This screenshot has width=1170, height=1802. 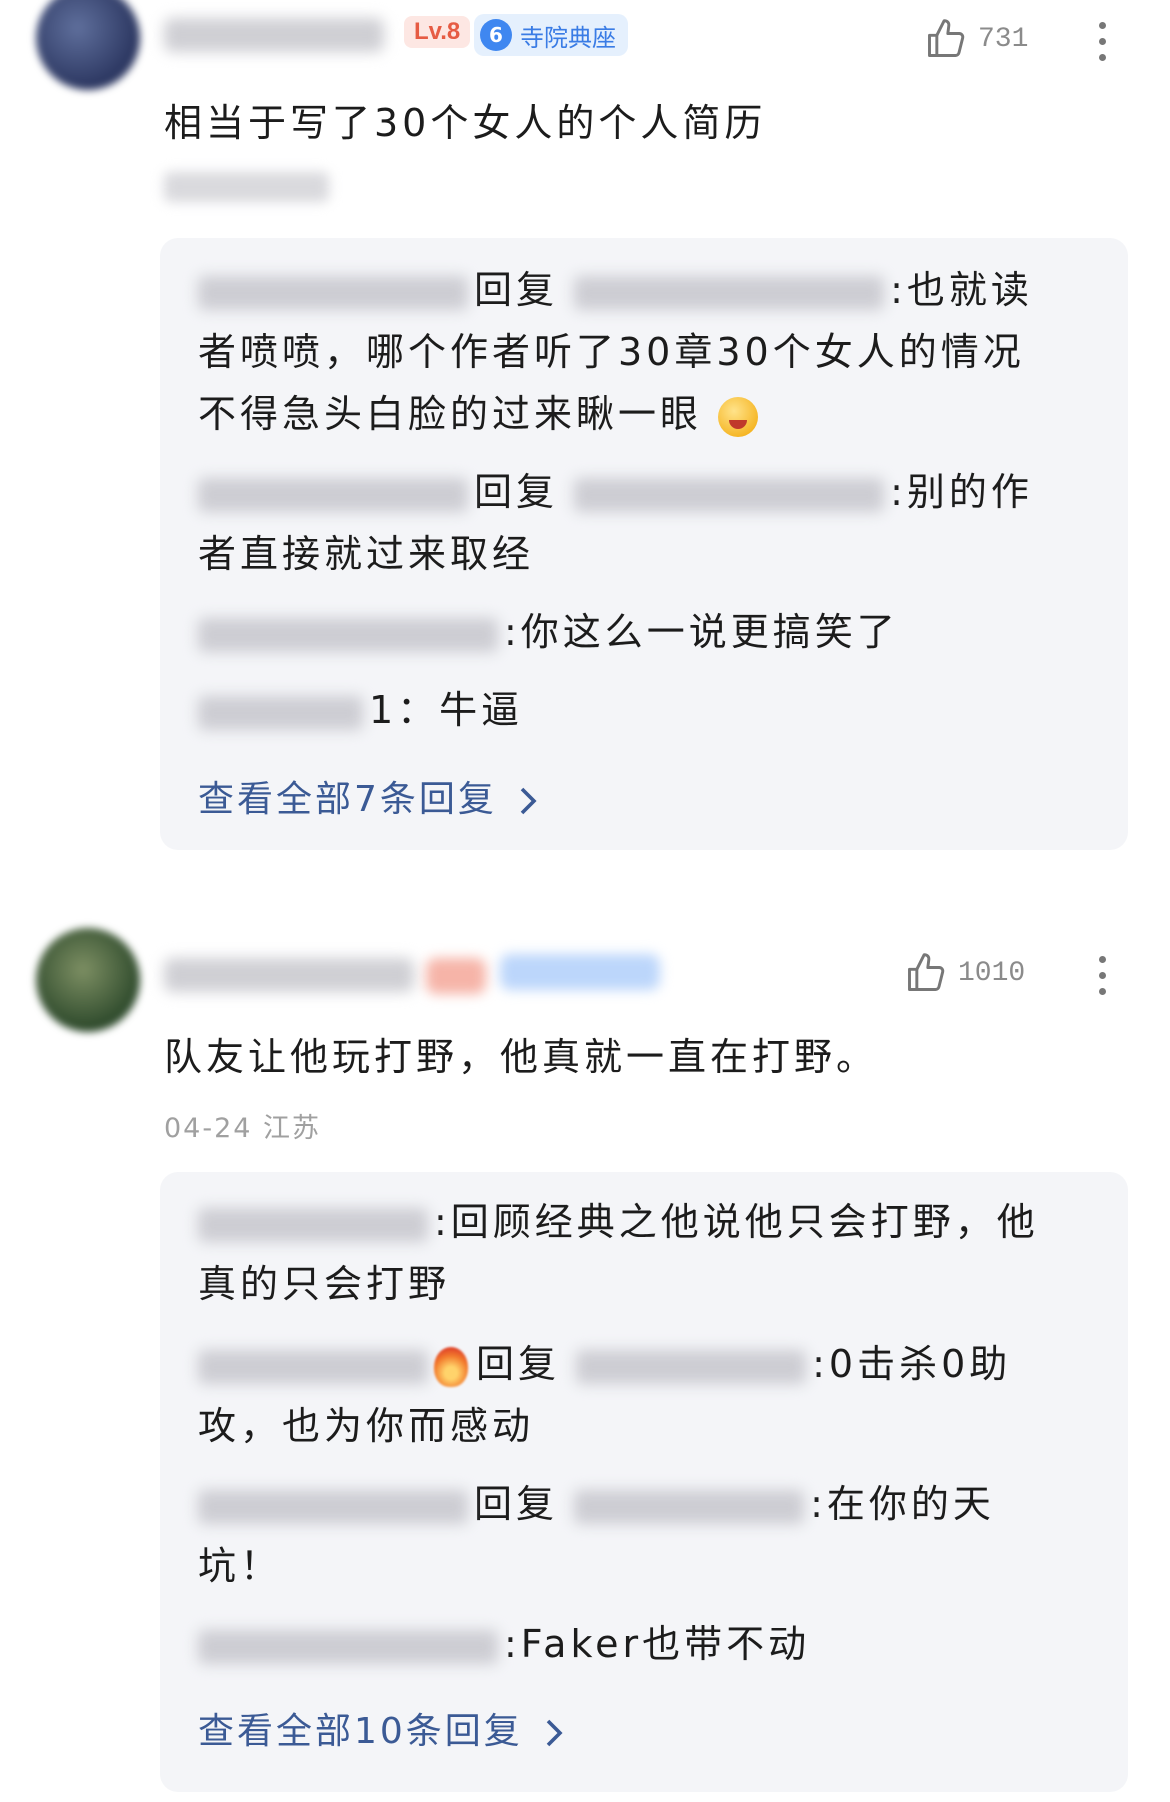 What do you see at coordinates (644, 1504) in the screenshot?
I see `reply-item: 回复 :在你的天` at bounding box center [644, 1504].